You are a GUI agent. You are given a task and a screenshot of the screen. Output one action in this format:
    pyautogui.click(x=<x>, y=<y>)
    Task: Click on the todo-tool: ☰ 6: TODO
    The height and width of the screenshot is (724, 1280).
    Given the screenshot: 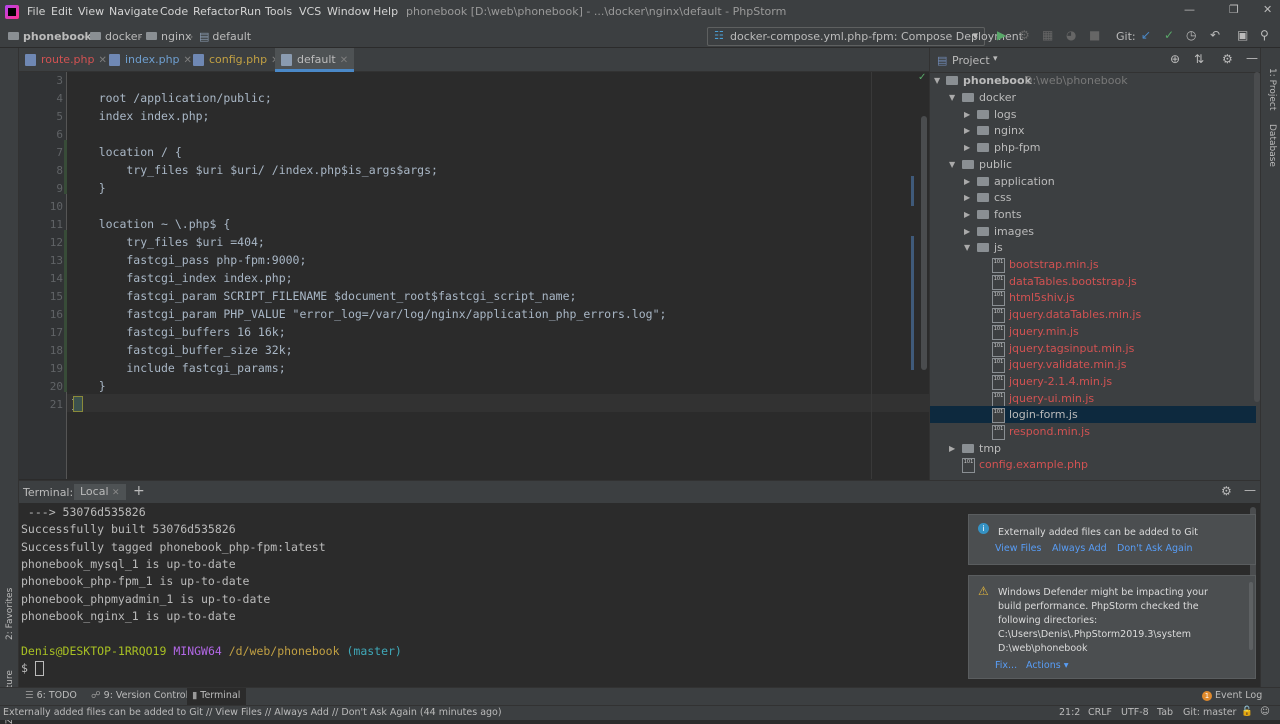 What is the action you would take?
    pyautogui.click(x=51, y=695)
    